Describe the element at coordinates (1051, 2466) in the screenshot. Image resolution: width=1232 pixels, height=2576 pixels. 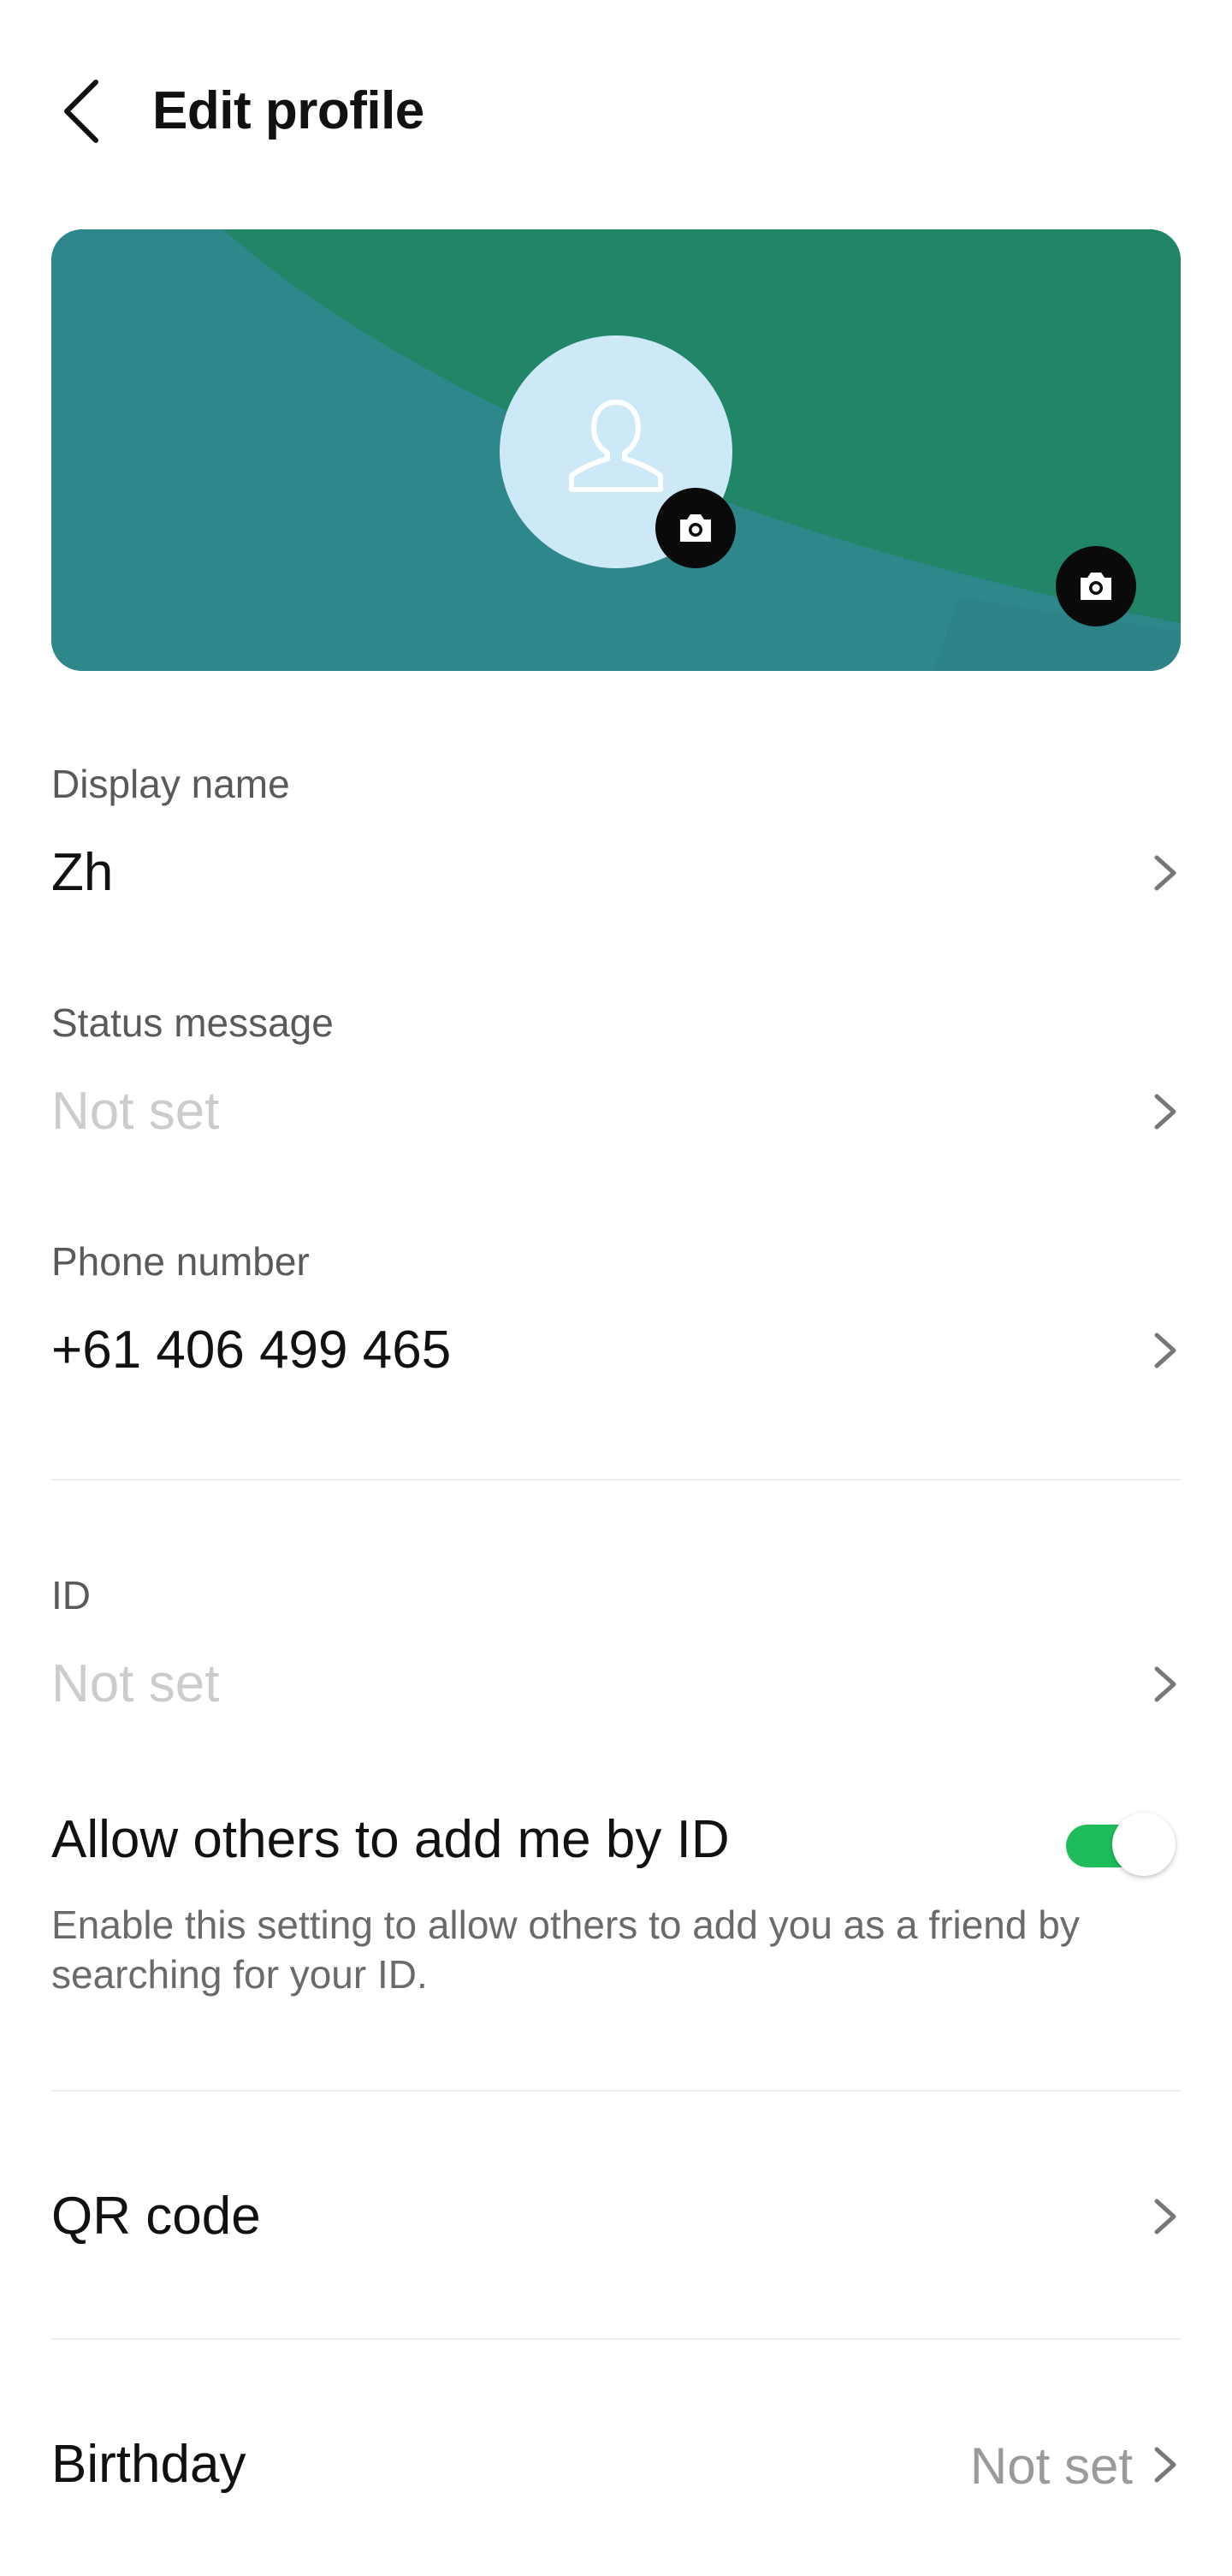
I see `birthday-value: Not set` at that location.